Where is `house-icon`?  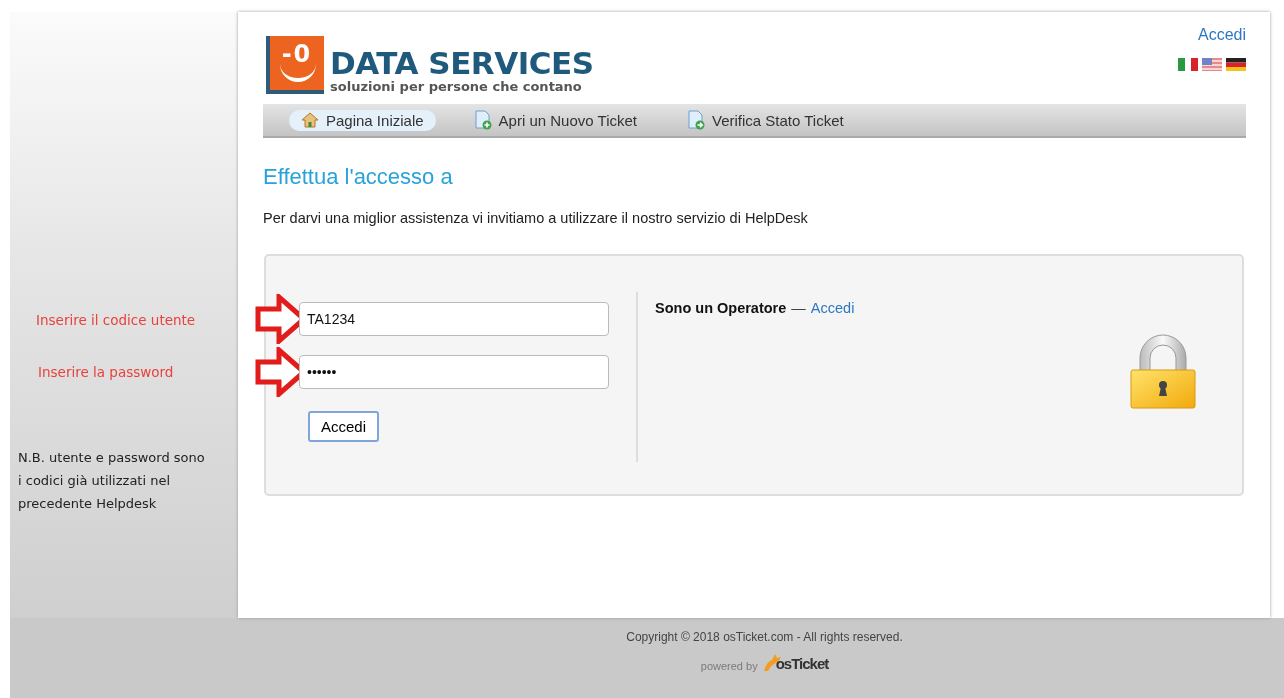 house-icon is located at coordinates (310, 120).